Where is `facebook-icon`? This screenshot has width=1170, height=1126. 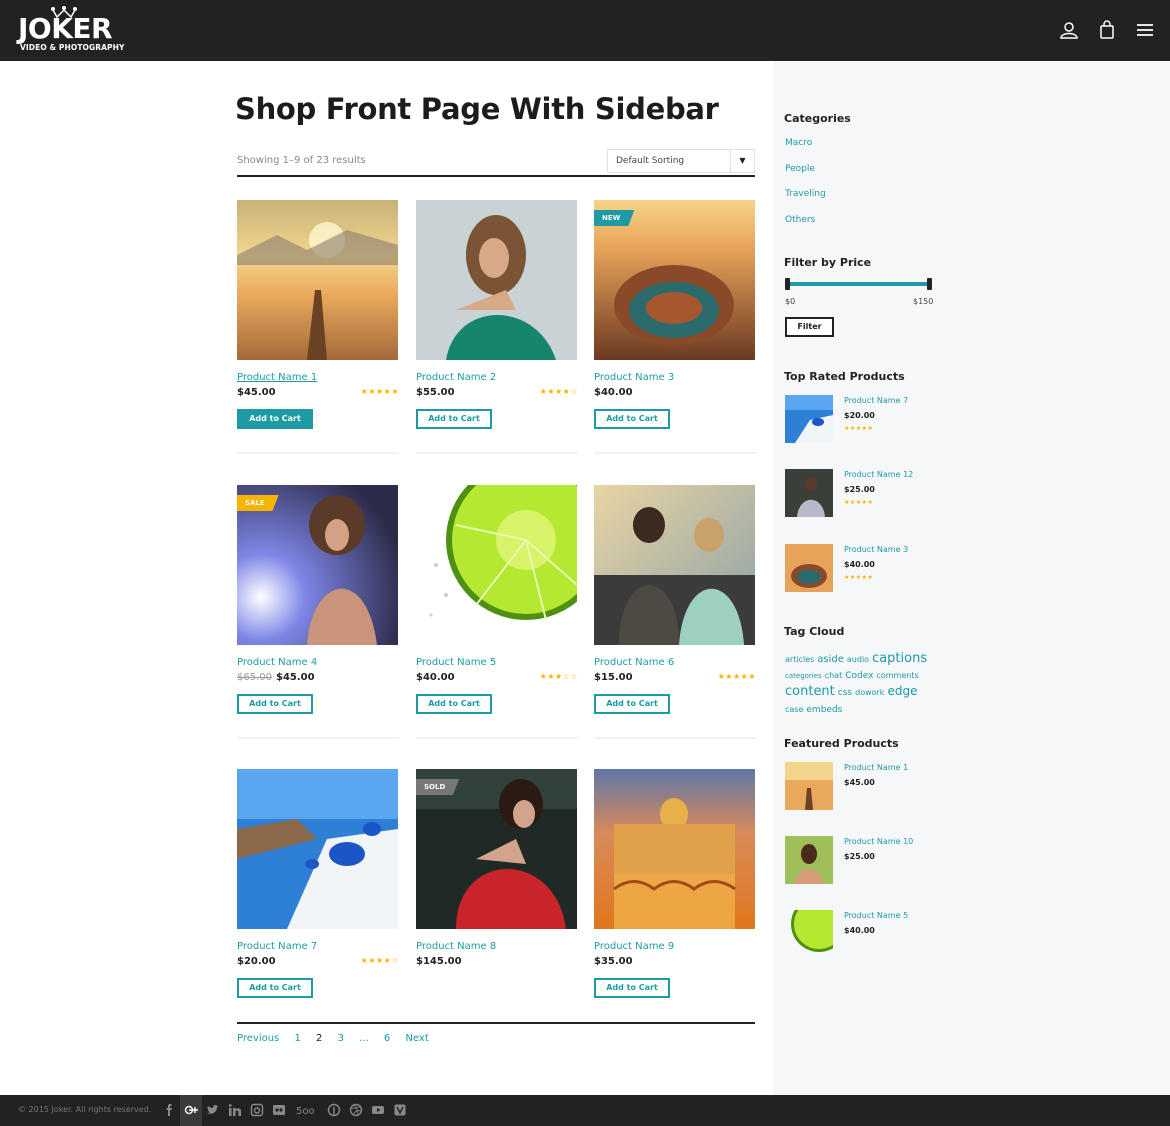 facebook-icon is located at coordinates (169, 1110).